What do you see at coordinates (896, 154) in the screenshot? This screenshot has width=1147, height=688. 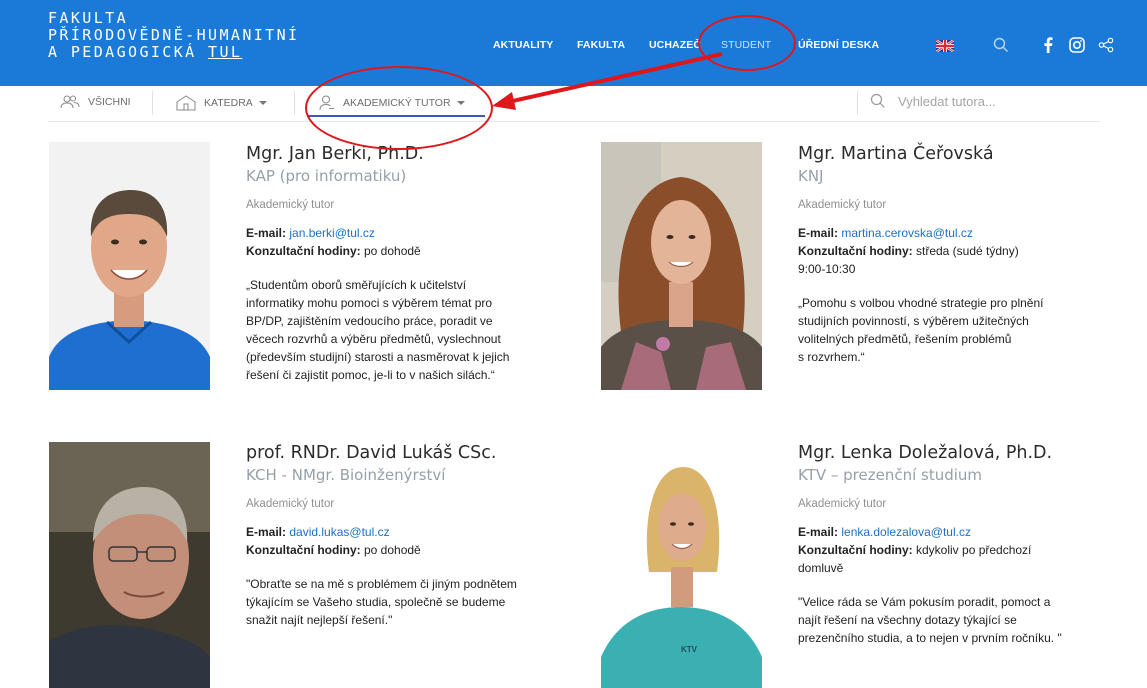 I see `tutor-name: Mgr. Martina Čeřovská` at bounding box center [896, 154].